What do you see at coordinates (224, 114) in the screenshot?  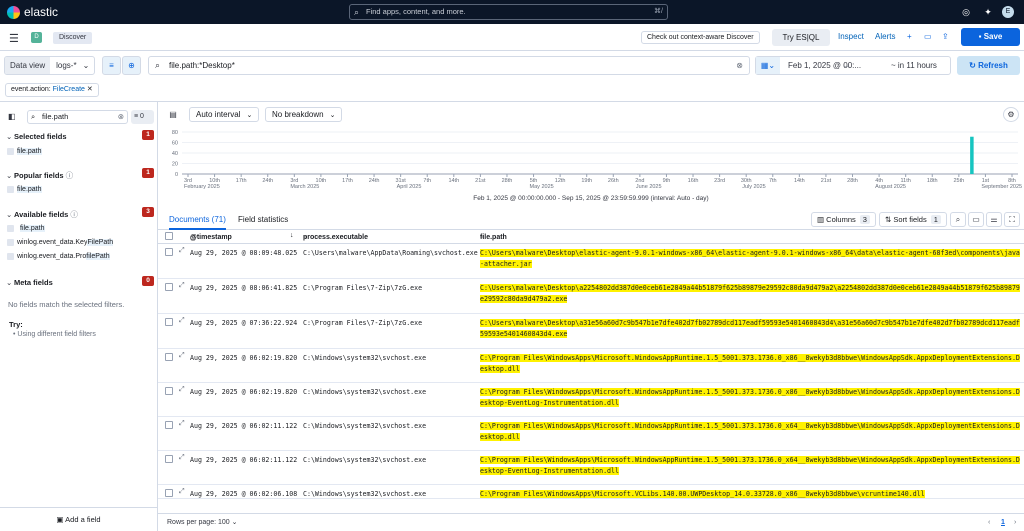 I see `interval-select: Auto interval ⌄` at bounding box center [224, 114].